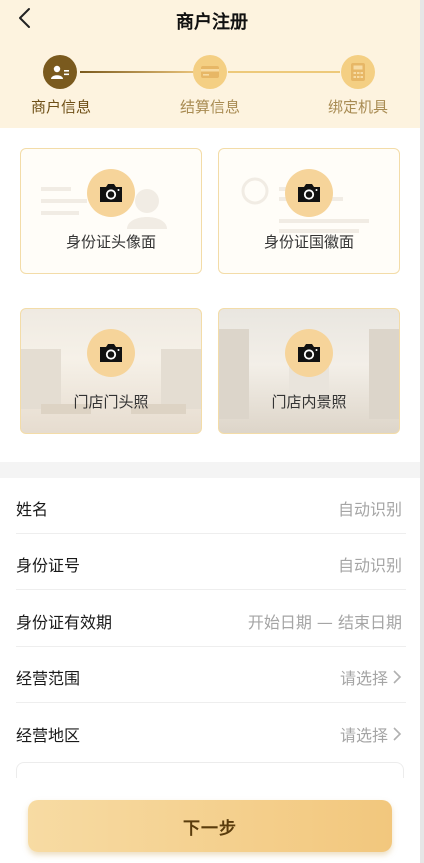 The image size is (424, 863). I want to click on upload-storefront: 门店门头照, so click(111, 371).